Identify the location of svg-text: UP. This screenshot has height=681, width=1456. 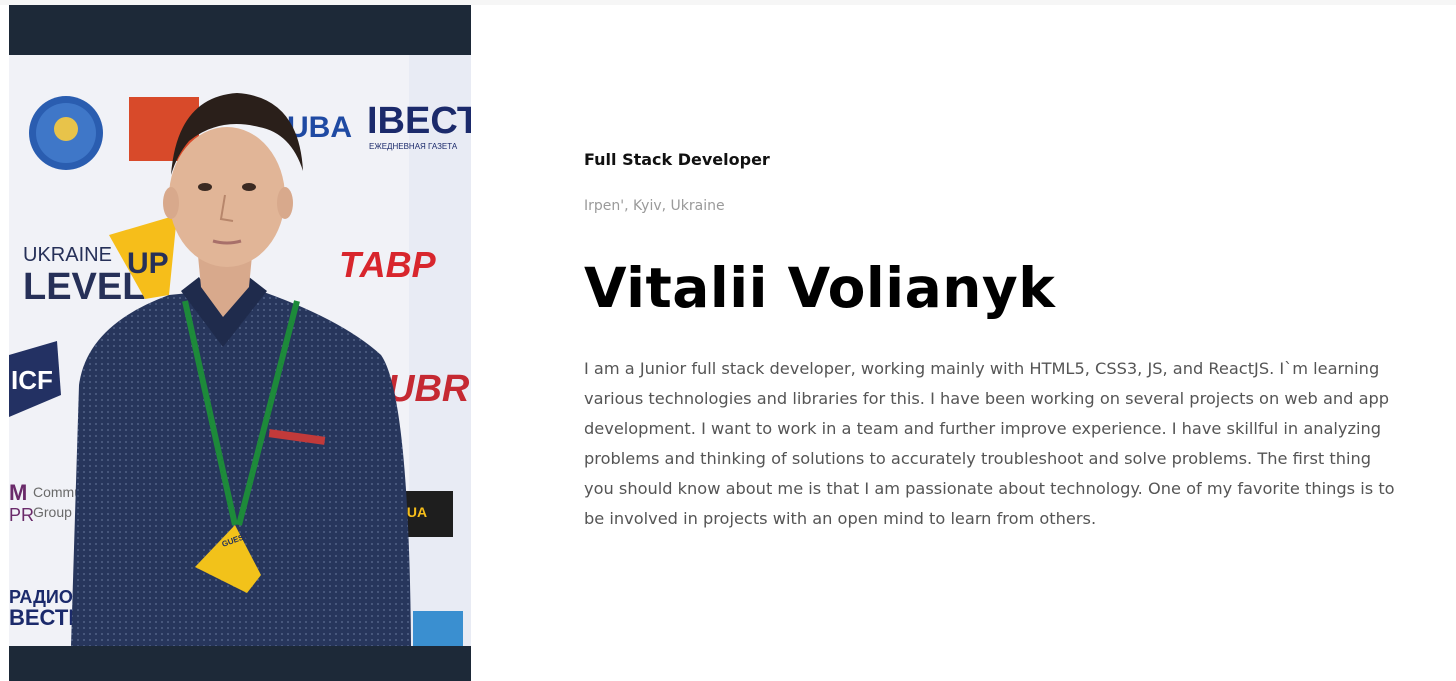
(148, 263).